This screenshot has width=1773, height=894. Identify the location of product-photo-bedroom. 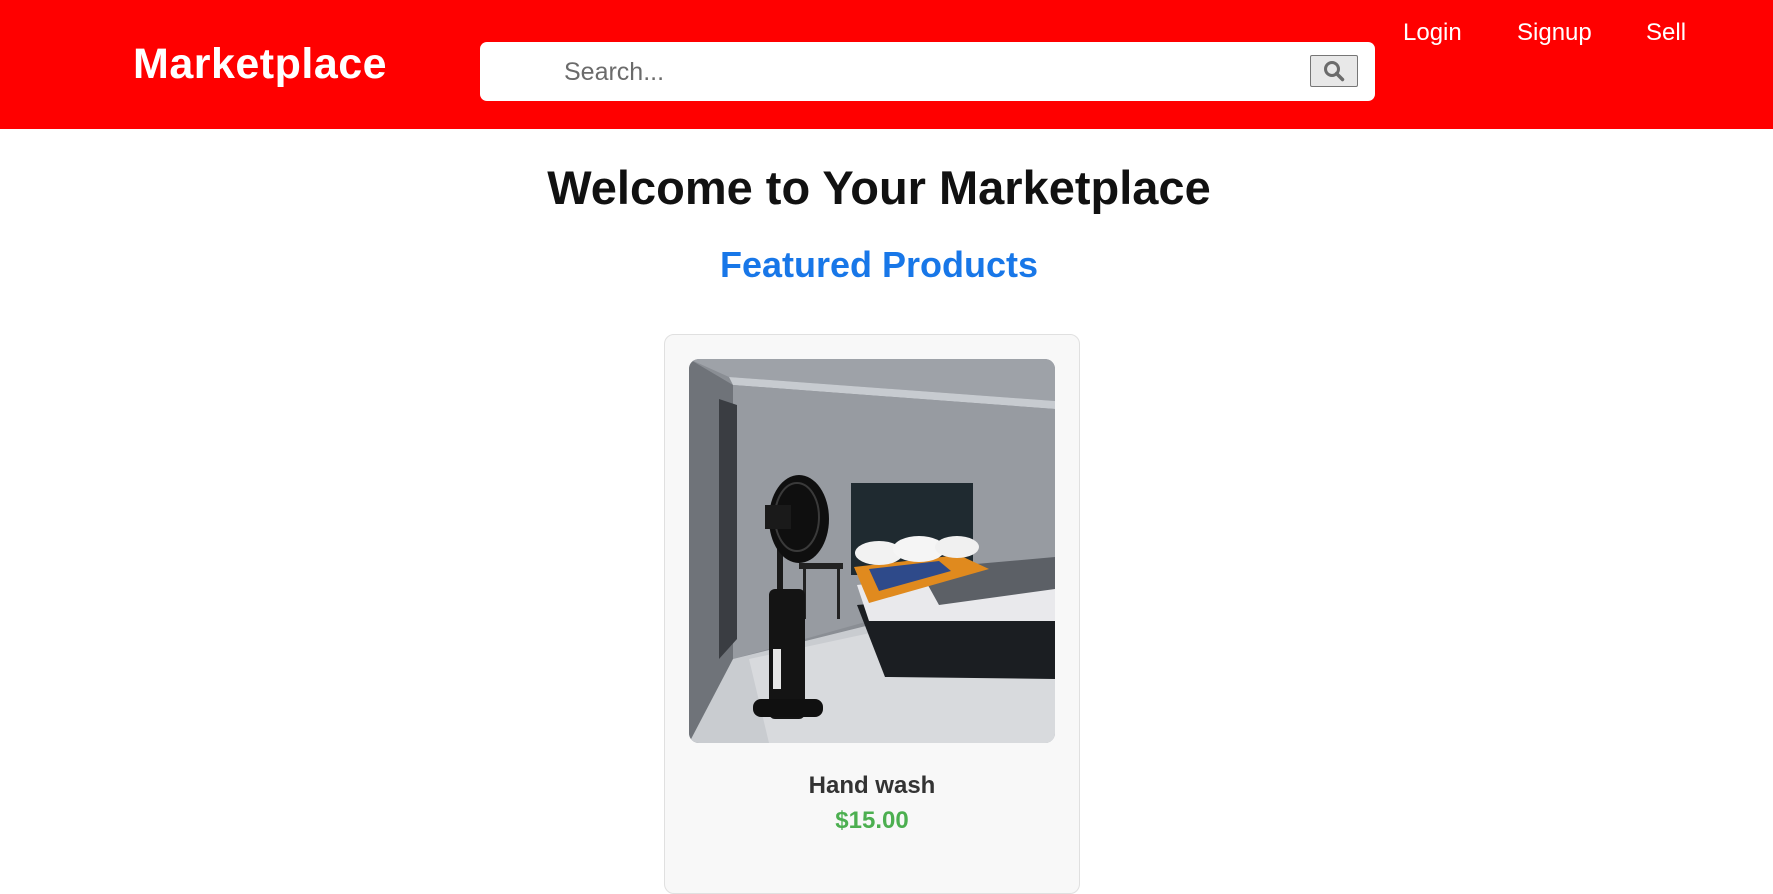
(872, 551).